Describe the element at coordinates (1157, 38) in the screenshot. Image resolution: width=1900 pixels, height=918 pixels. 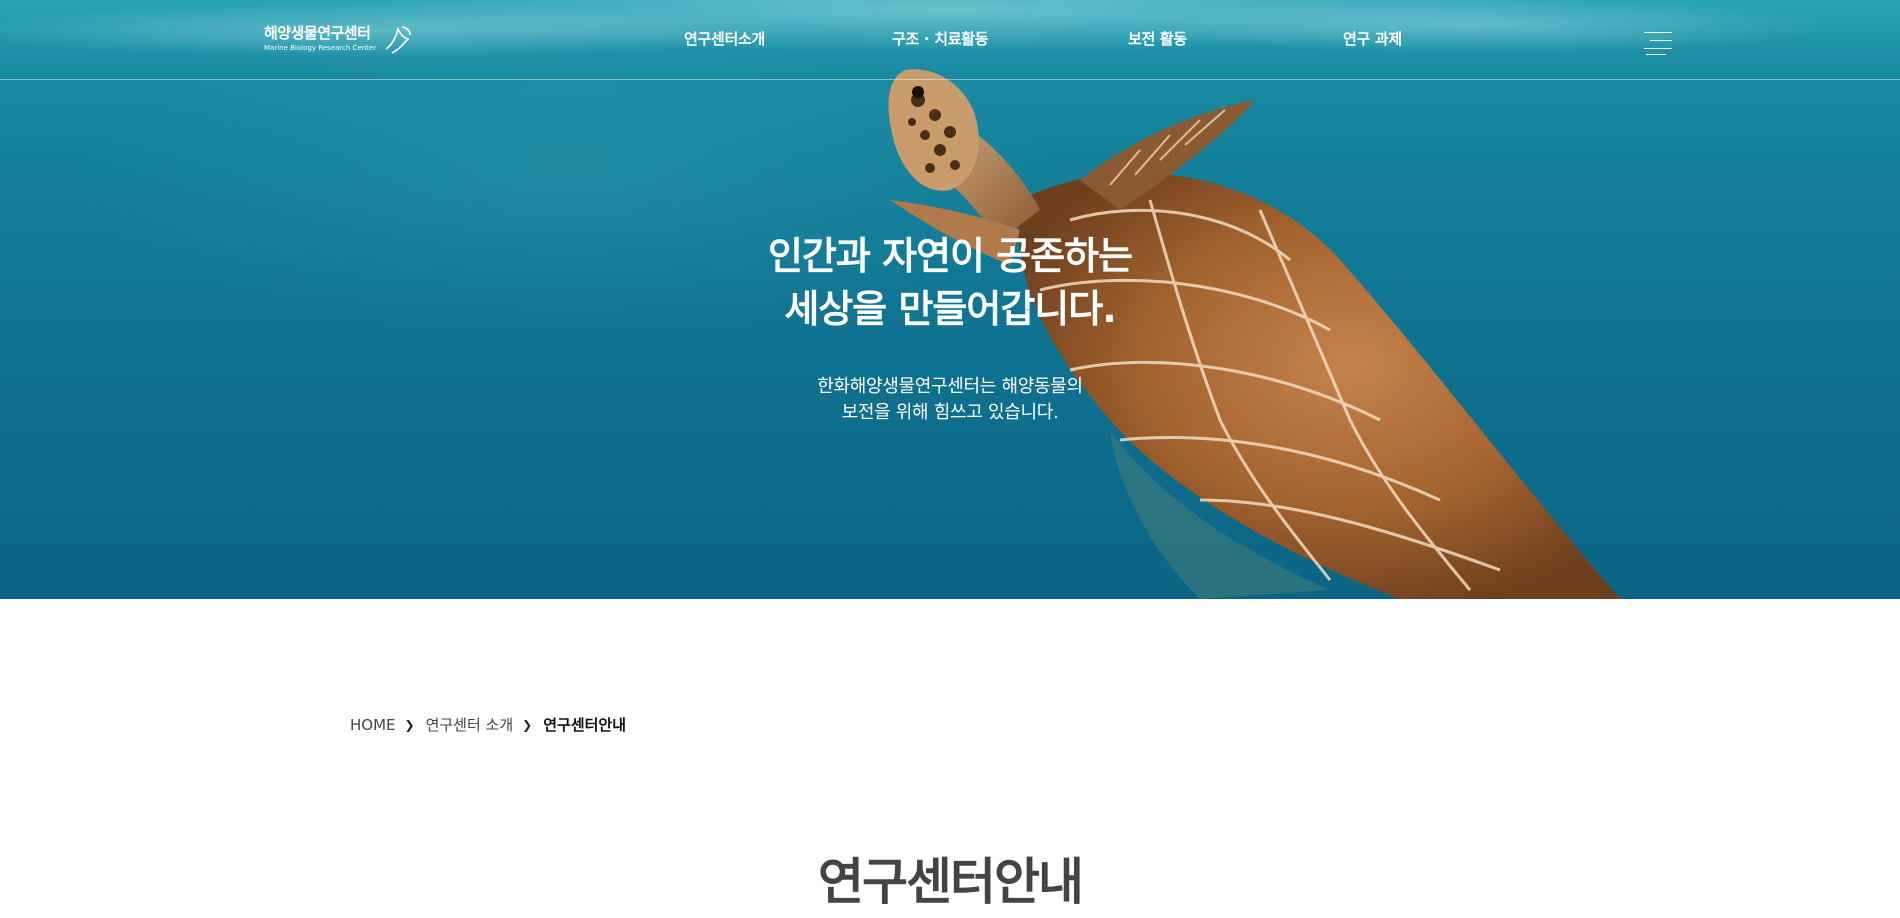
I see `nav-item-conservation: 보전 활동` at that location.